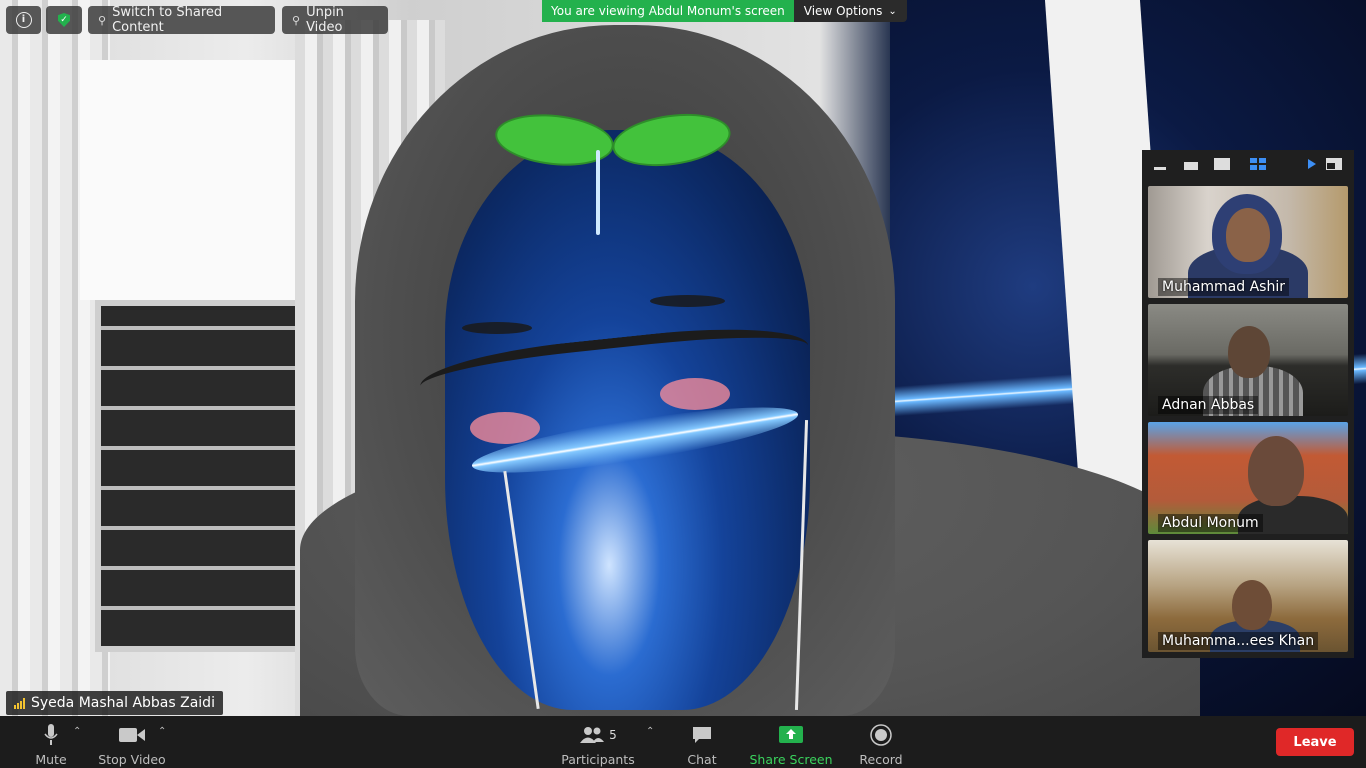 The height and width of the screenshot is (768, 1366). Describe the element at coordinates (505, 428) in the screenshot. I see `blush-left` at that location.